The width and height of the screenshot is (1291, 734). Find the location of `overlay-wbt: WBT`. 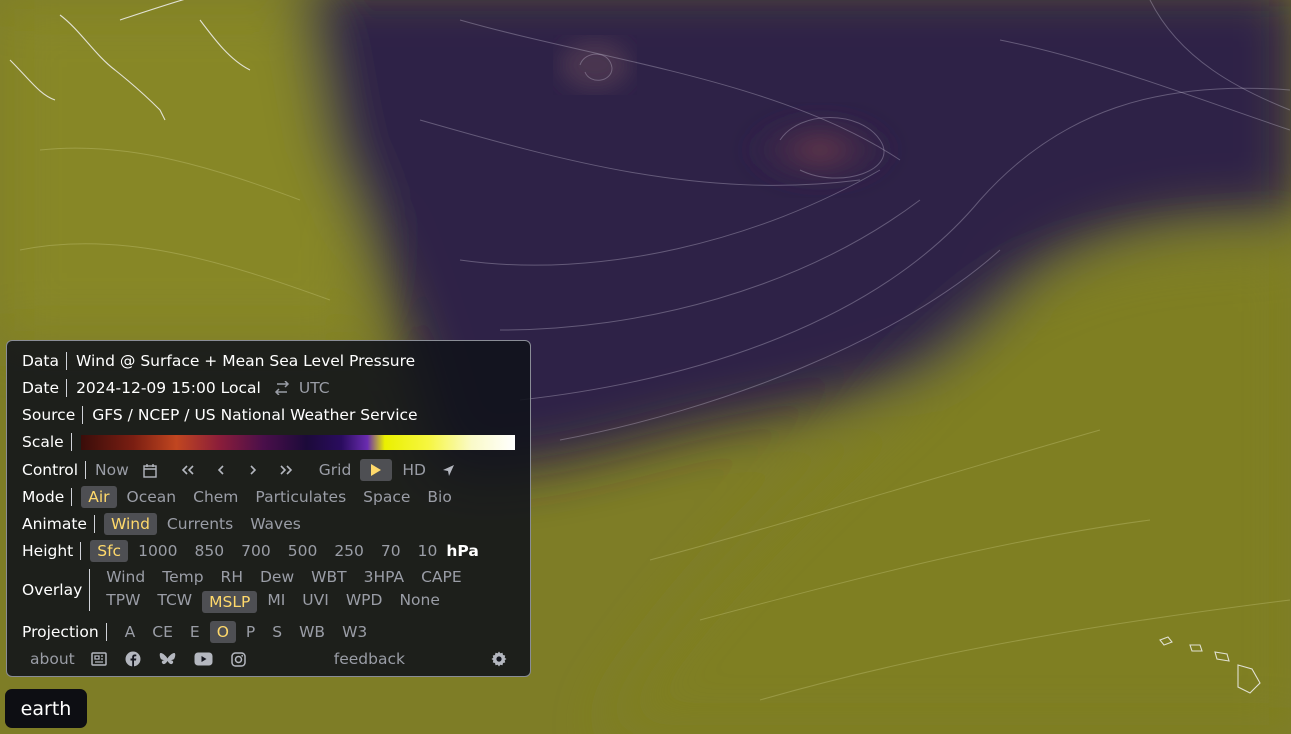

overlay-wbt: WBT is located at coordinates (328, 577).